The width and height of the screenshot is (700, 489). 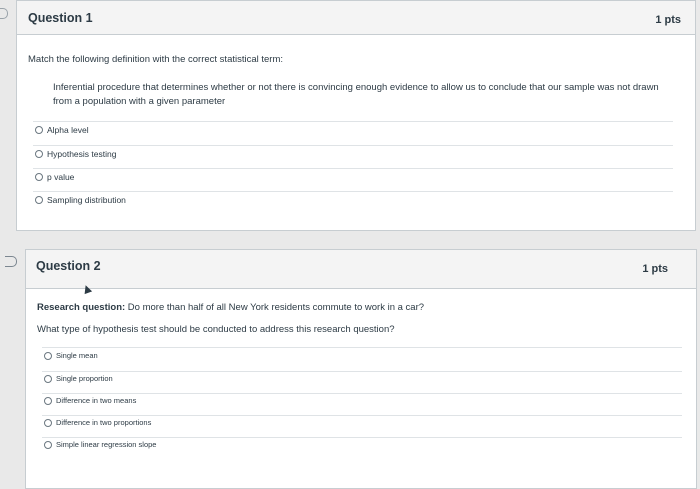 I want to click on question-2-header: Question 2 1 pts, so click(x=361, y=269).